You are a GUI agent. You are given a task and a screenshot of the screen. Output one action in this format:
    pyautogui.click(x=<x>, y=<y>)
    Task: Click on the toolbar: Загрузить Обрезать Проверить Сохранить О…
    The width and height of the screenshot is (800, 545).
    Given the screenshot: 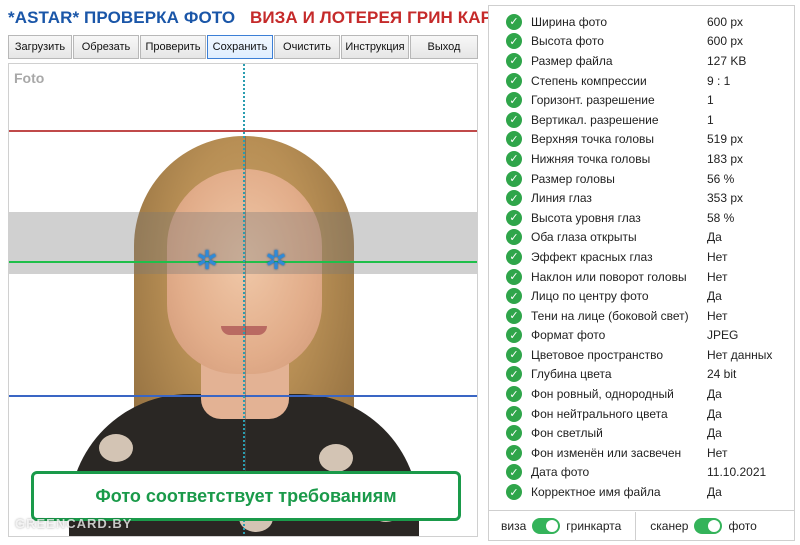 What is the action you would take?
    pyautogui.click(x=243, y=47)
    